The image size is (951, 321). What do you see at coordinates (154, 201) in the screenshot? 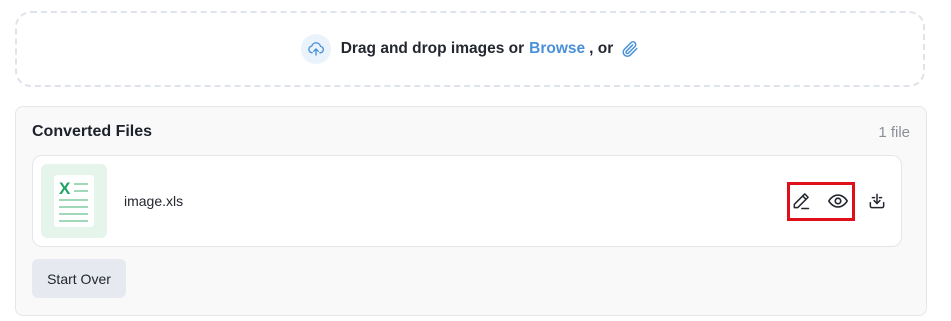
I see `file-name: image.xls` at bounding box center [154, 201].